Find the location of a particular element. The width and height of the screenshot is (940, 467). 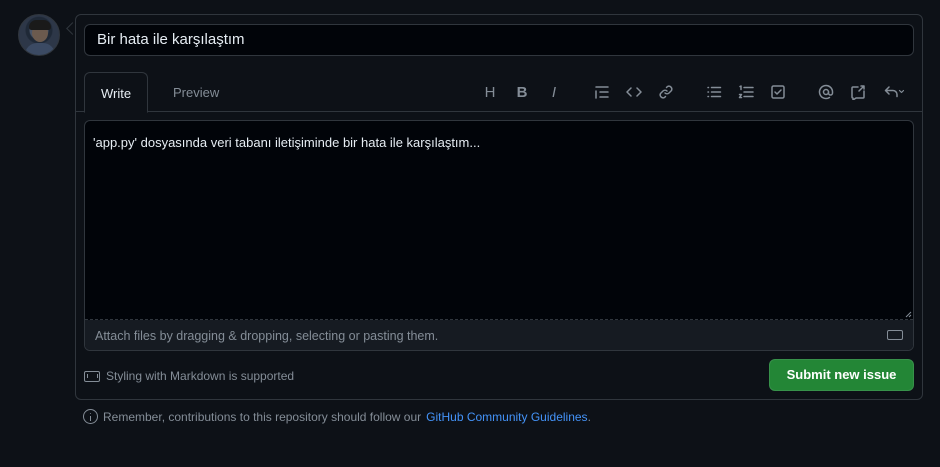

italic-icon: I is located at coordinates (554, 92).